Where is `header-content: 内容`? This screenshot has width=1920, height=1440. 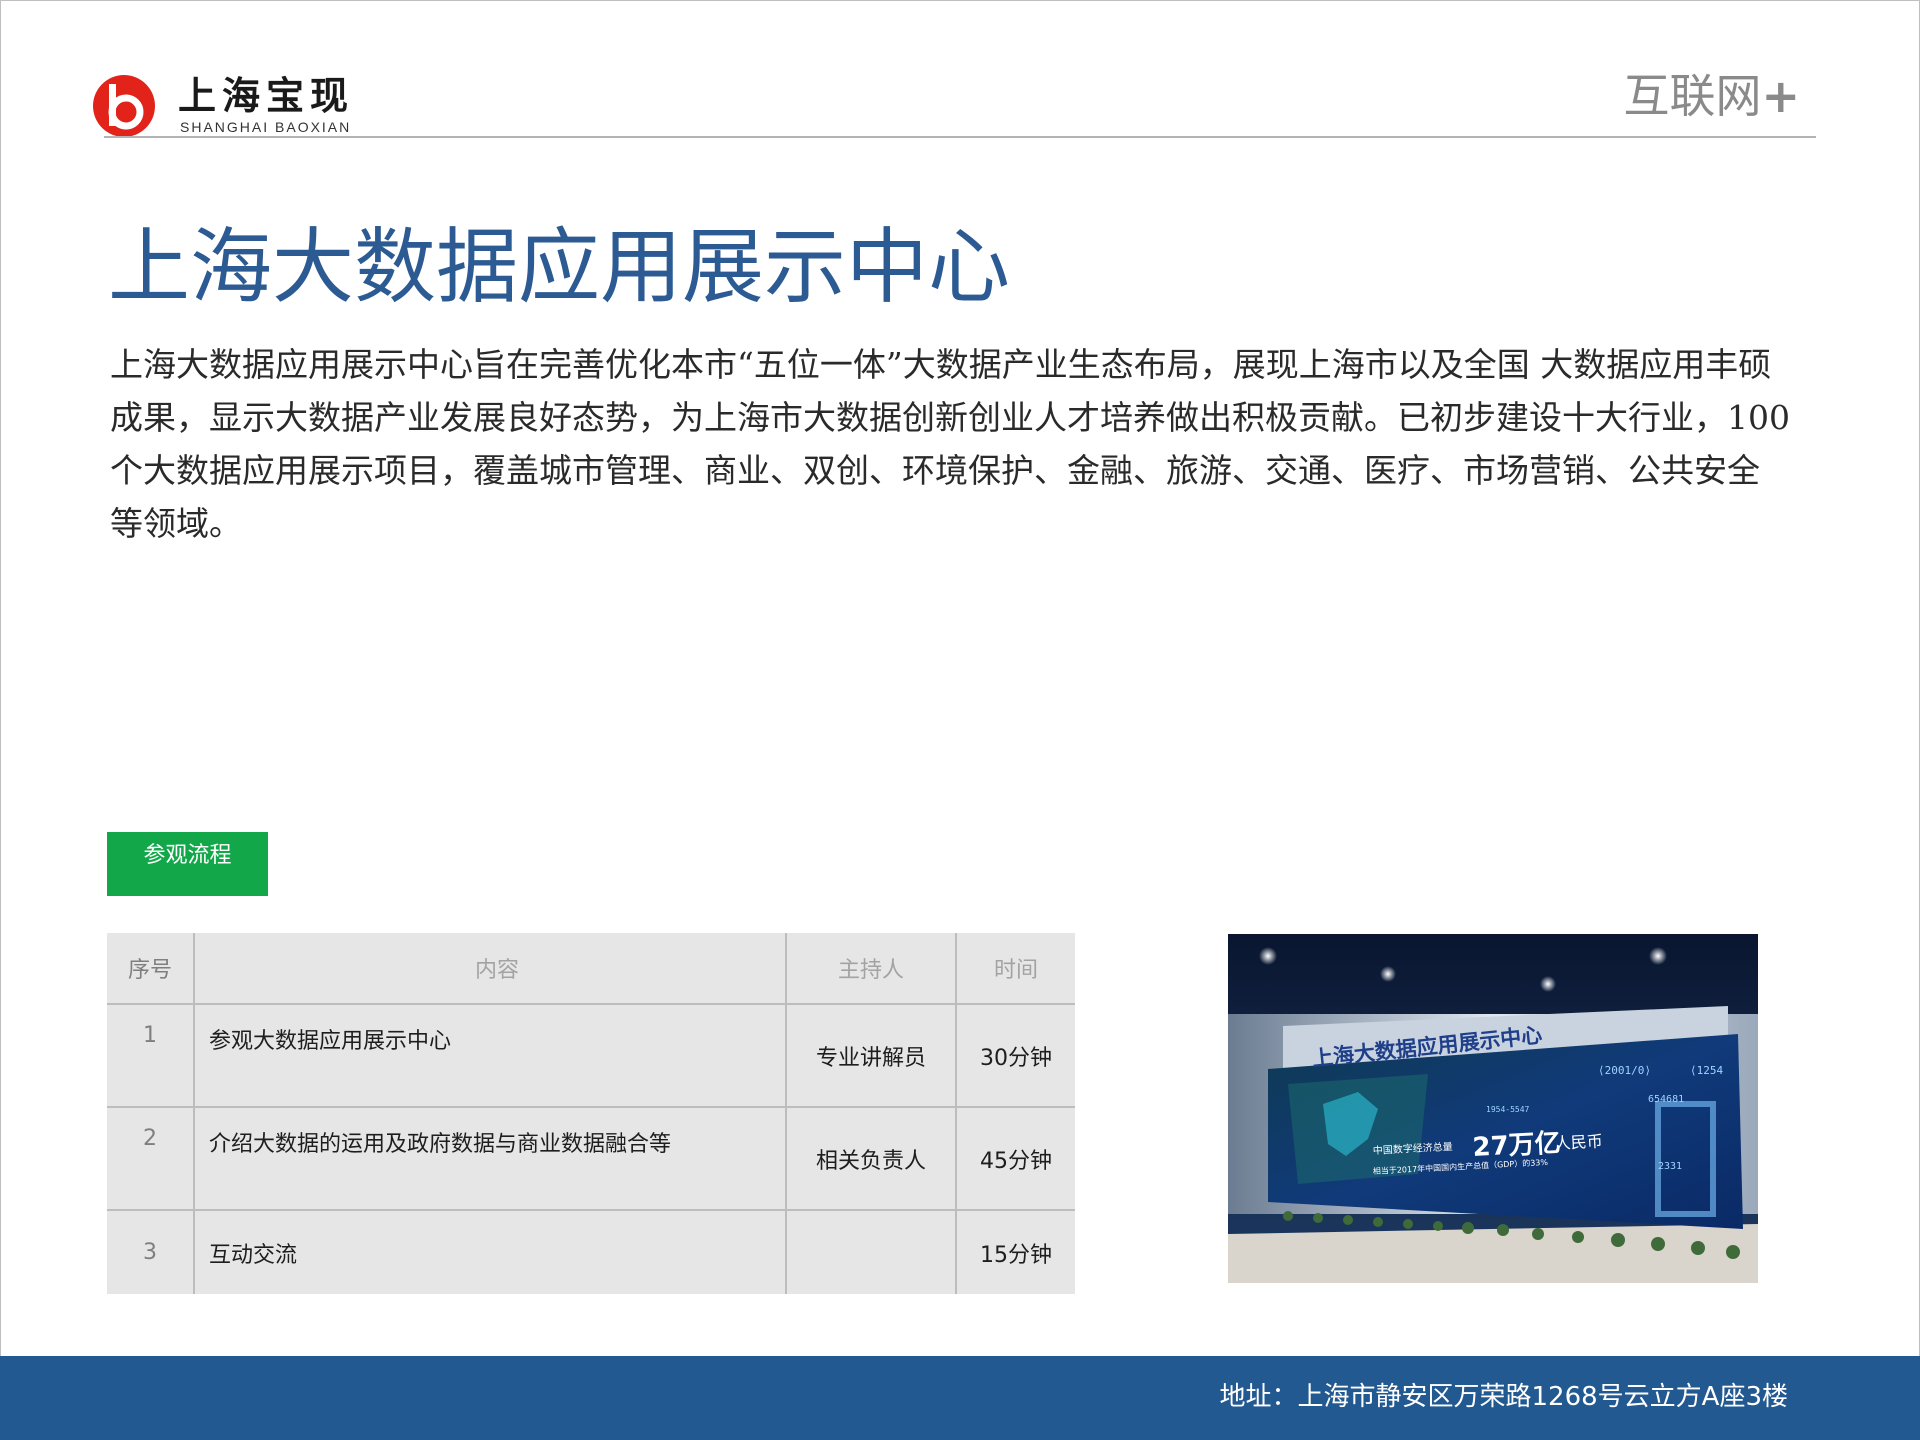
header-content: 内容 is located at coordinates (490, 969).